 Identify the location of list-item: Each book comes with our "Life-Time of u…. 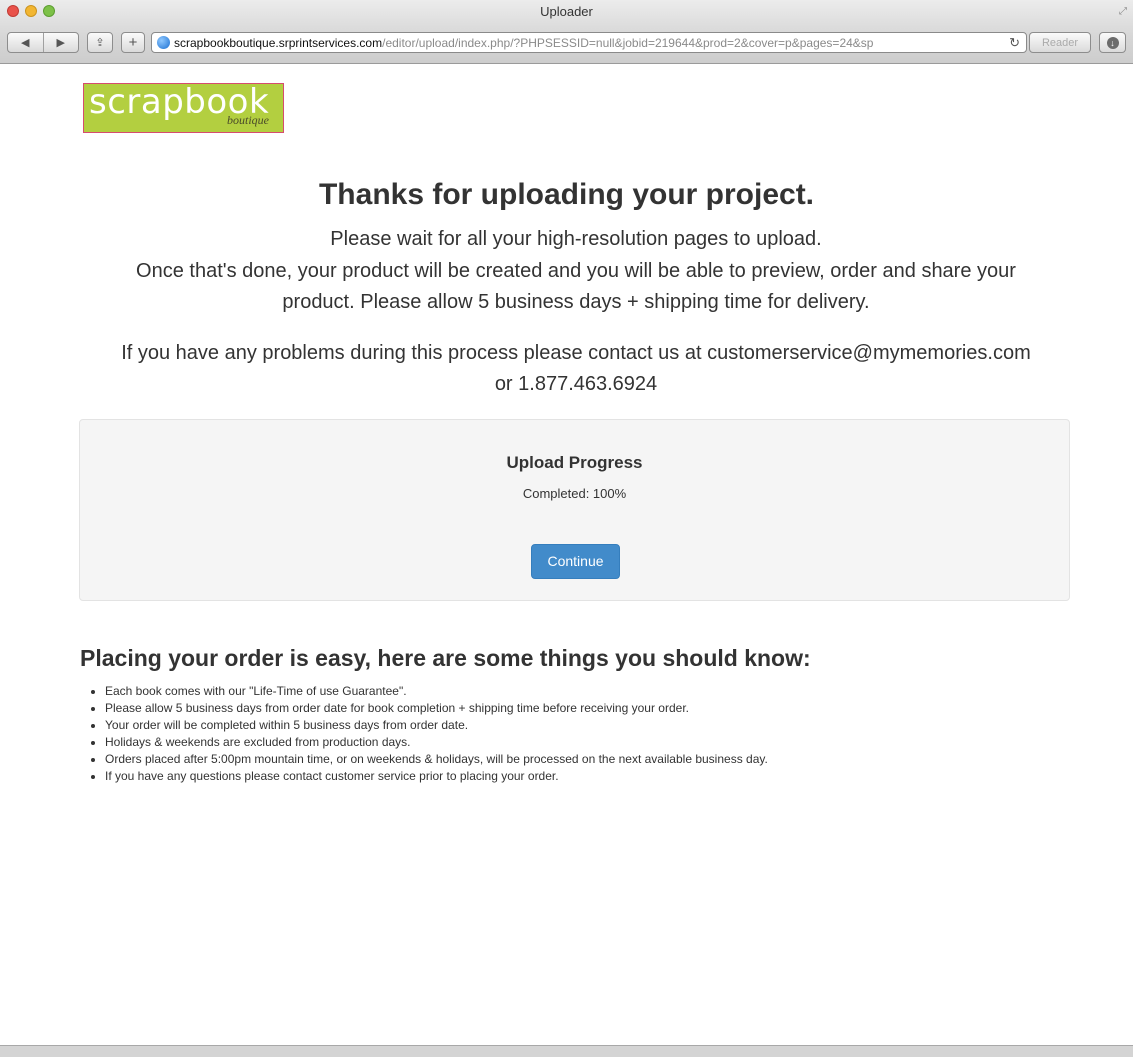
(436, 691).